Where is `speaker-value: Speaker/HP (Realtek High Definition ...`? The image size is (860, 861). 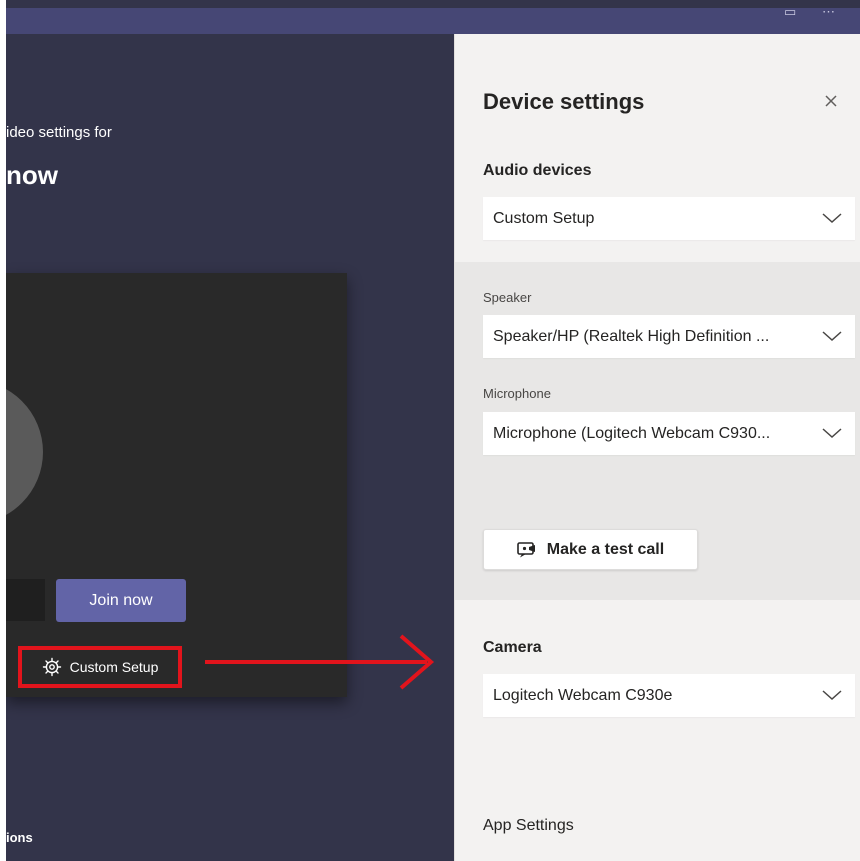 speaker-value: Speaker/HP (Realtek High Definition ... is located at coordinates (631, 336).